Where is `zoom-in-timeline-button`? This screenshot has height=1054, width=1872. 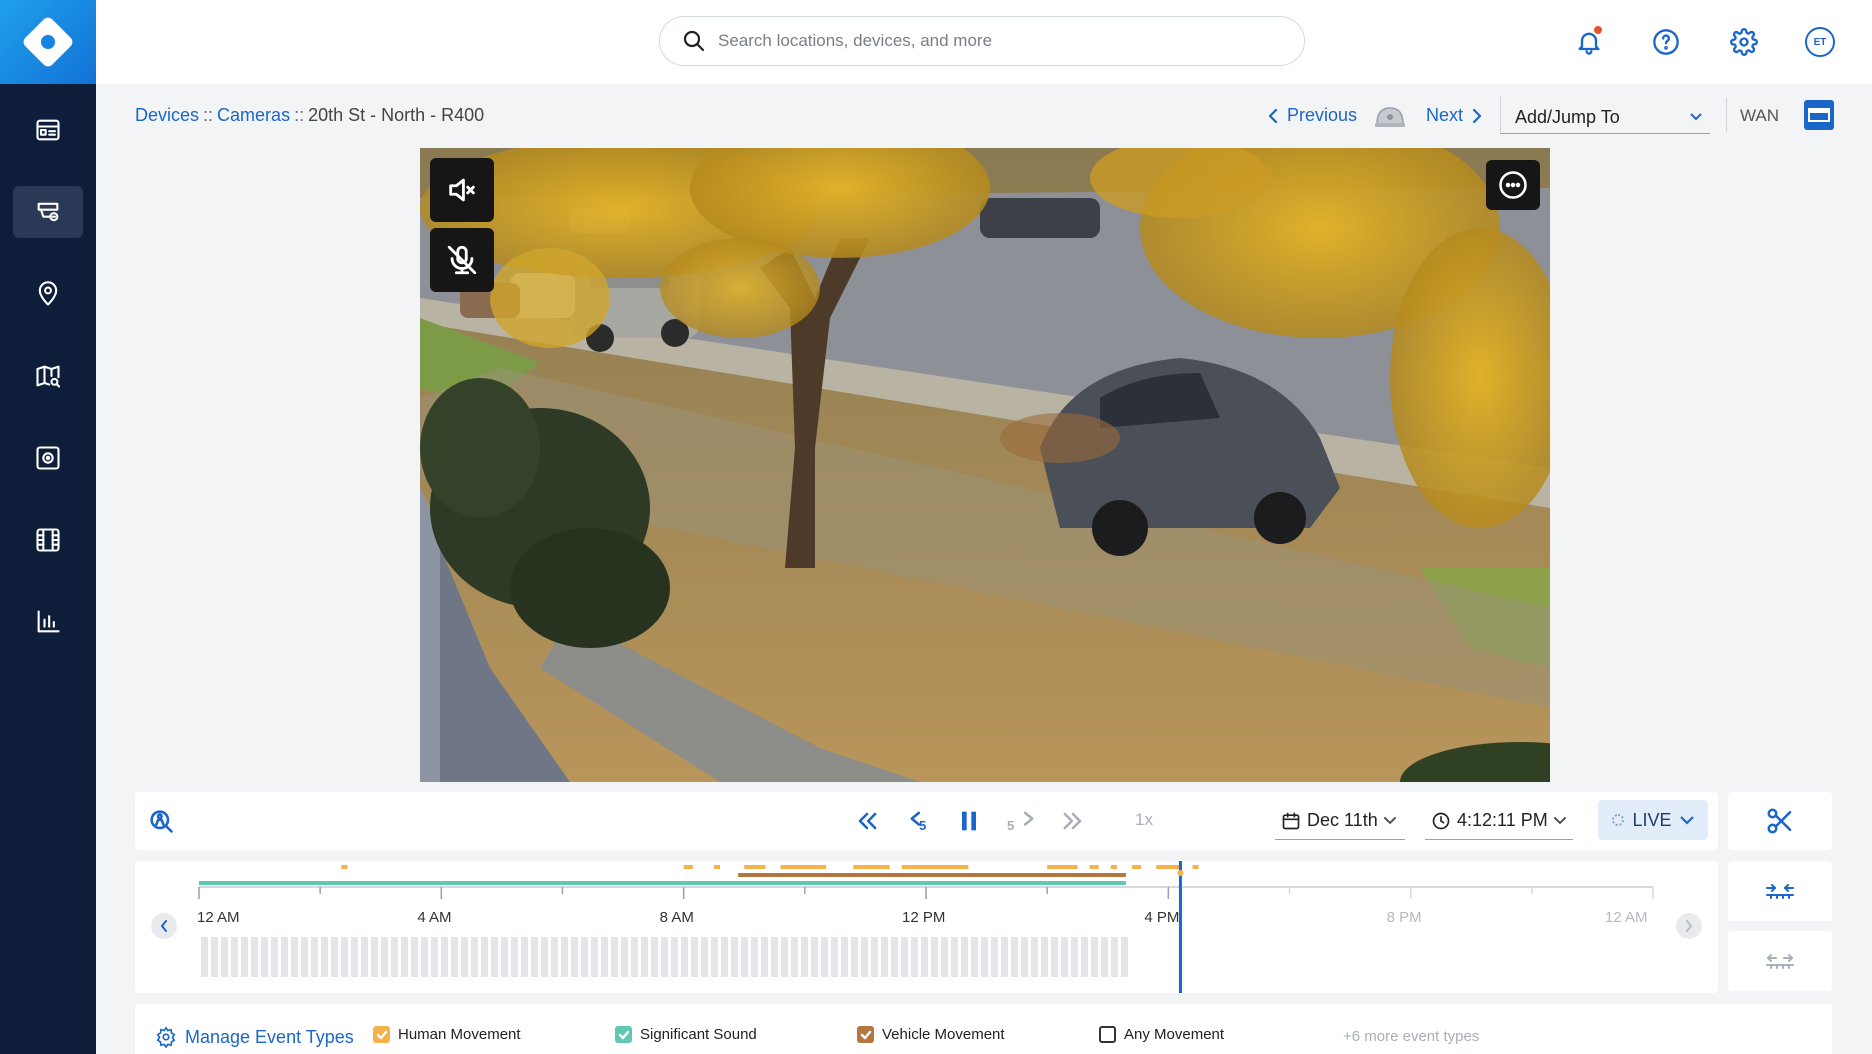 zoom-in-timeline-button is located at coordinates (1780, 891).